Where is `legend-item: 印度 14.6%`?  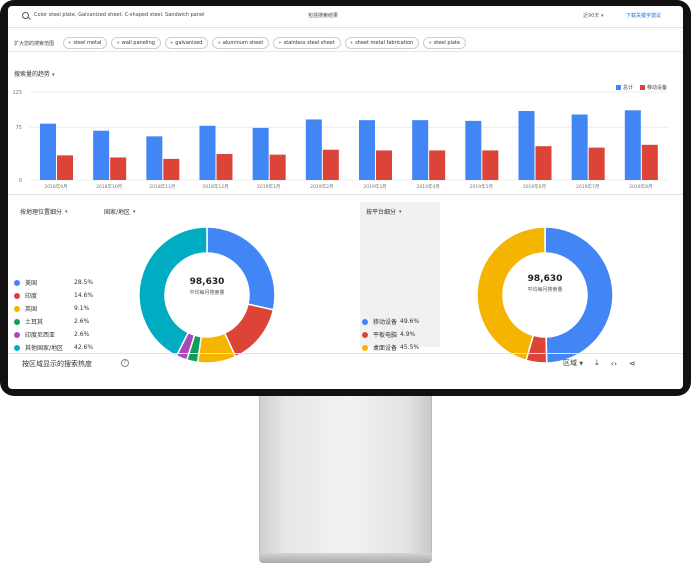 legend-item: 印度 14.6% is located at coordinates (53, 295).